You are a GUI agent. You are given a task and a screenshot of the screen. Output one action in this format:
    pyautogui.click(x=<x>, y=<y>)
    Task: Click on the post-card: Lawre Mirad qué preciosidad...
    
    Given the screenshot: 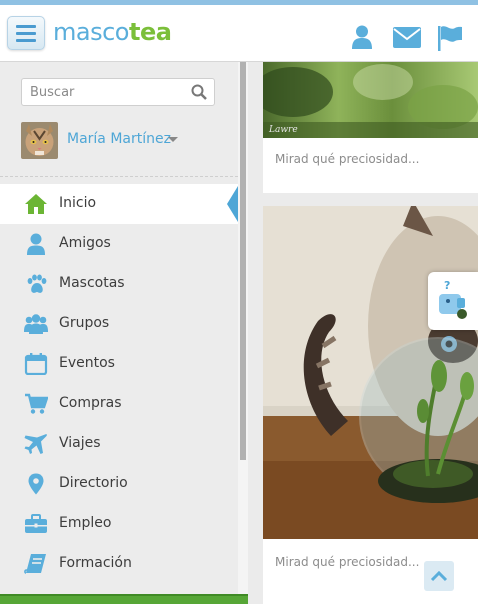 What is the action you would take?
    pyautogui.click(x=370, y=127)
    